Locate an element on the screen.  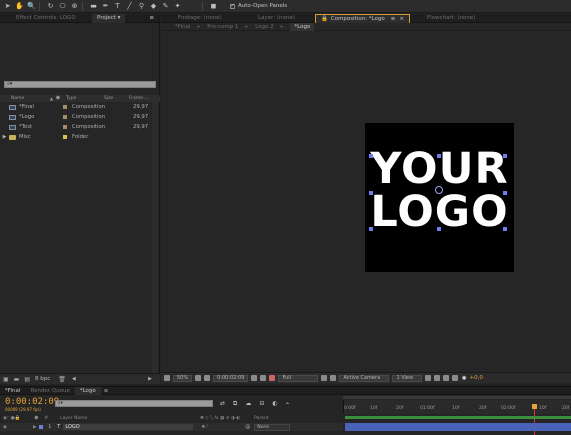
frame-blending-icon: ⊟ is located at coordinates (261, 403).